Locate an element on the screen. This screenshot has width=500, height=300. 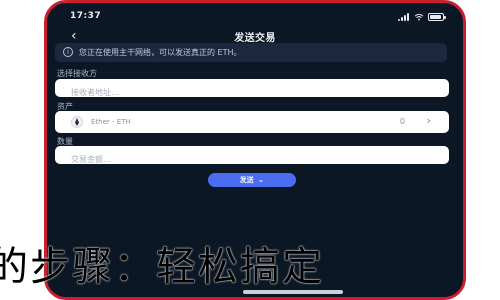
status-icons is located at coordinates (422, 17).